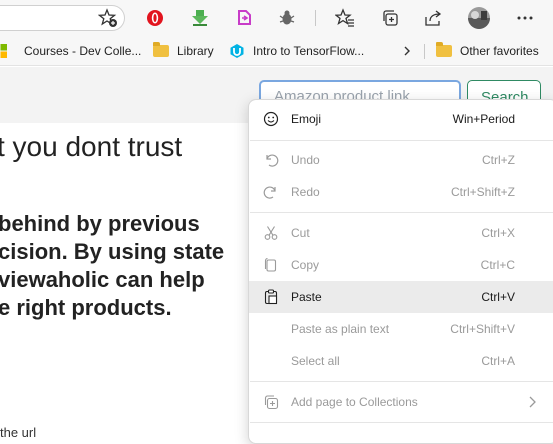  Describe the element at coordinates (401, 329) in the screenshot. I see `menu-item-paste-plain-text: Paste as plain text Ctrl+Shift+V` at that location.